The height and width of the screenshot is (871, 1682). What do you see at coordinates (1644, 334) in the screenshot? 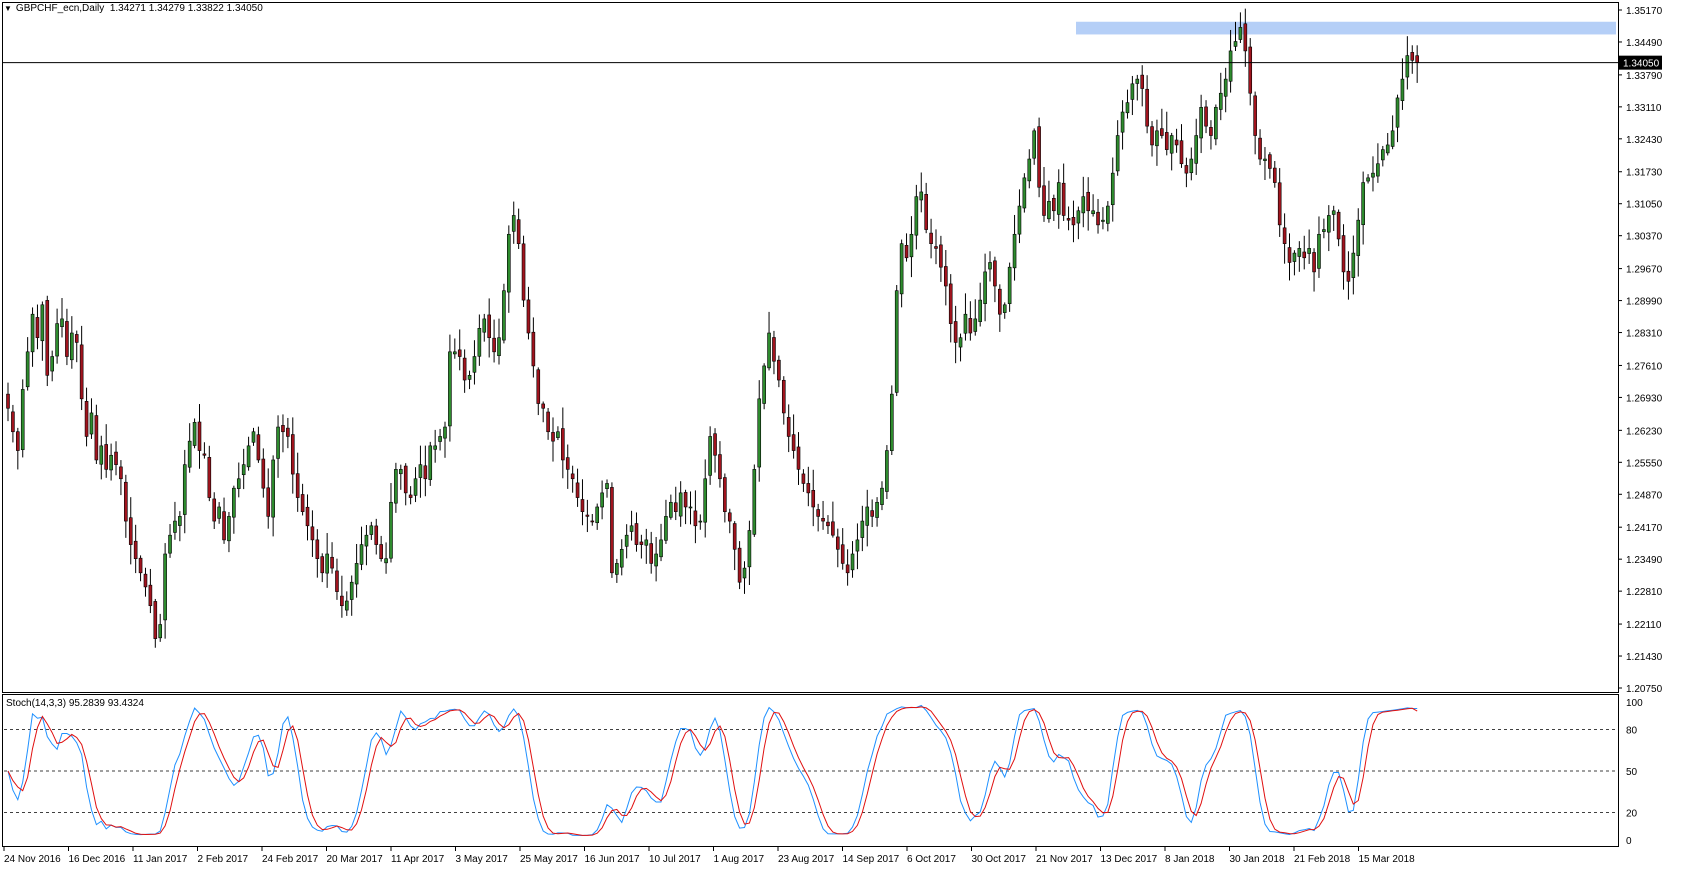
I see `price-tick-label: 1.28310` at bounding box center [1644, 334].